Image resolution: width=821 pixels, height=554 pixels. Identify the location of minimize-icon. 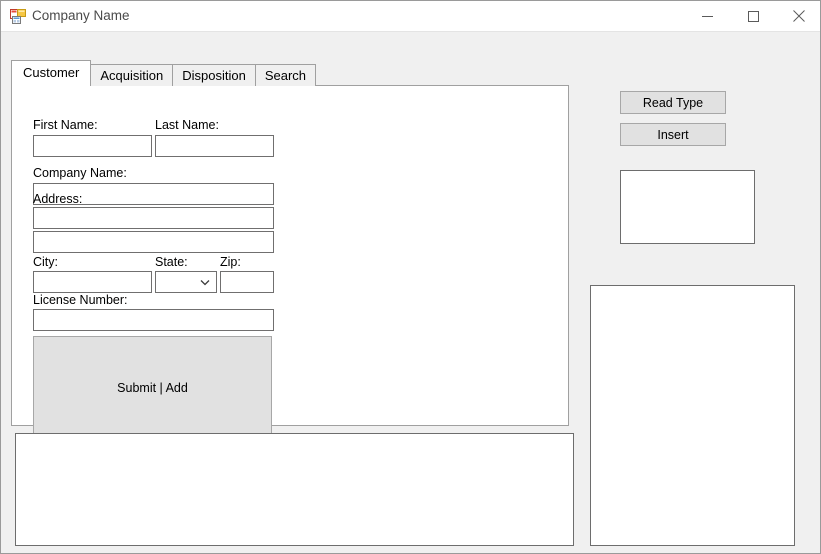
(707, 16).